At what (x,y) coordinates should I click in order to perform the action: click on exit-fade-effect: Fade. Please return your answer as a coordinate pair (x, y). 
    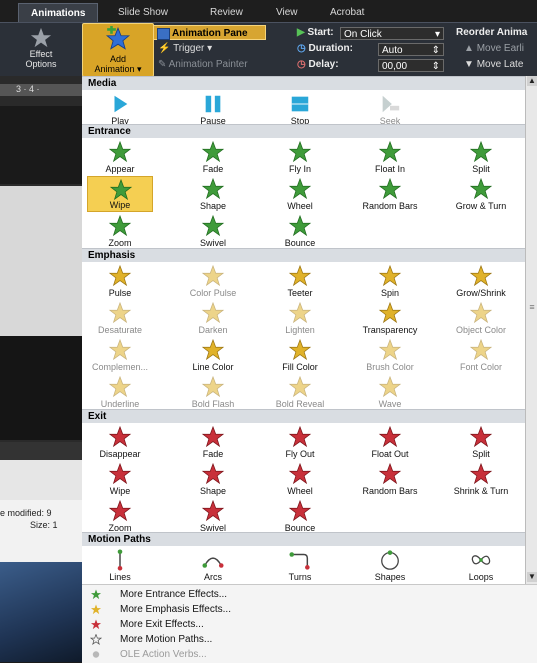
    Looking at the image, I should click on (213, 442).